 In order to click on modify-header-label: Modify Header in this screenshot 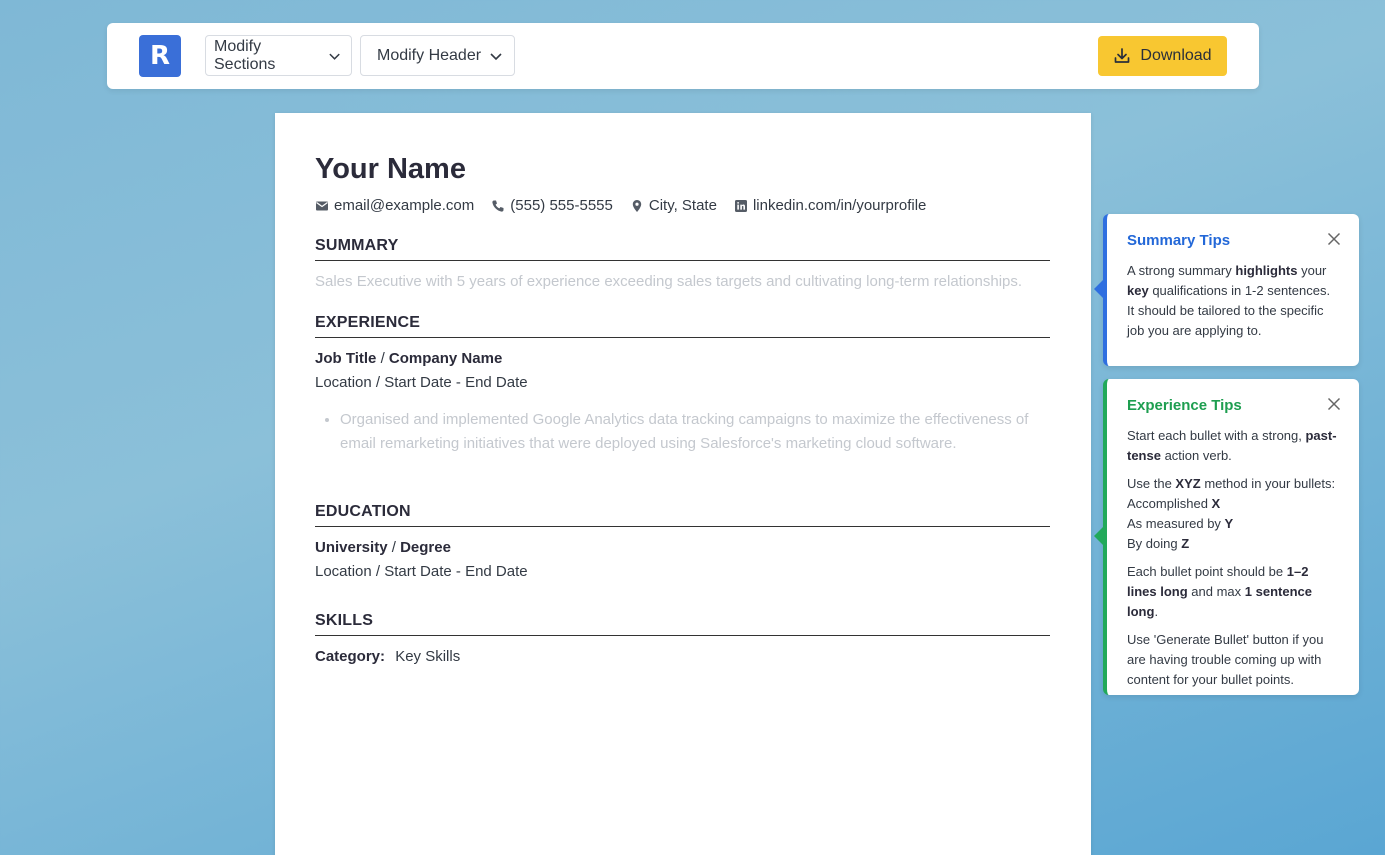, I will do `click(429, 55)`.